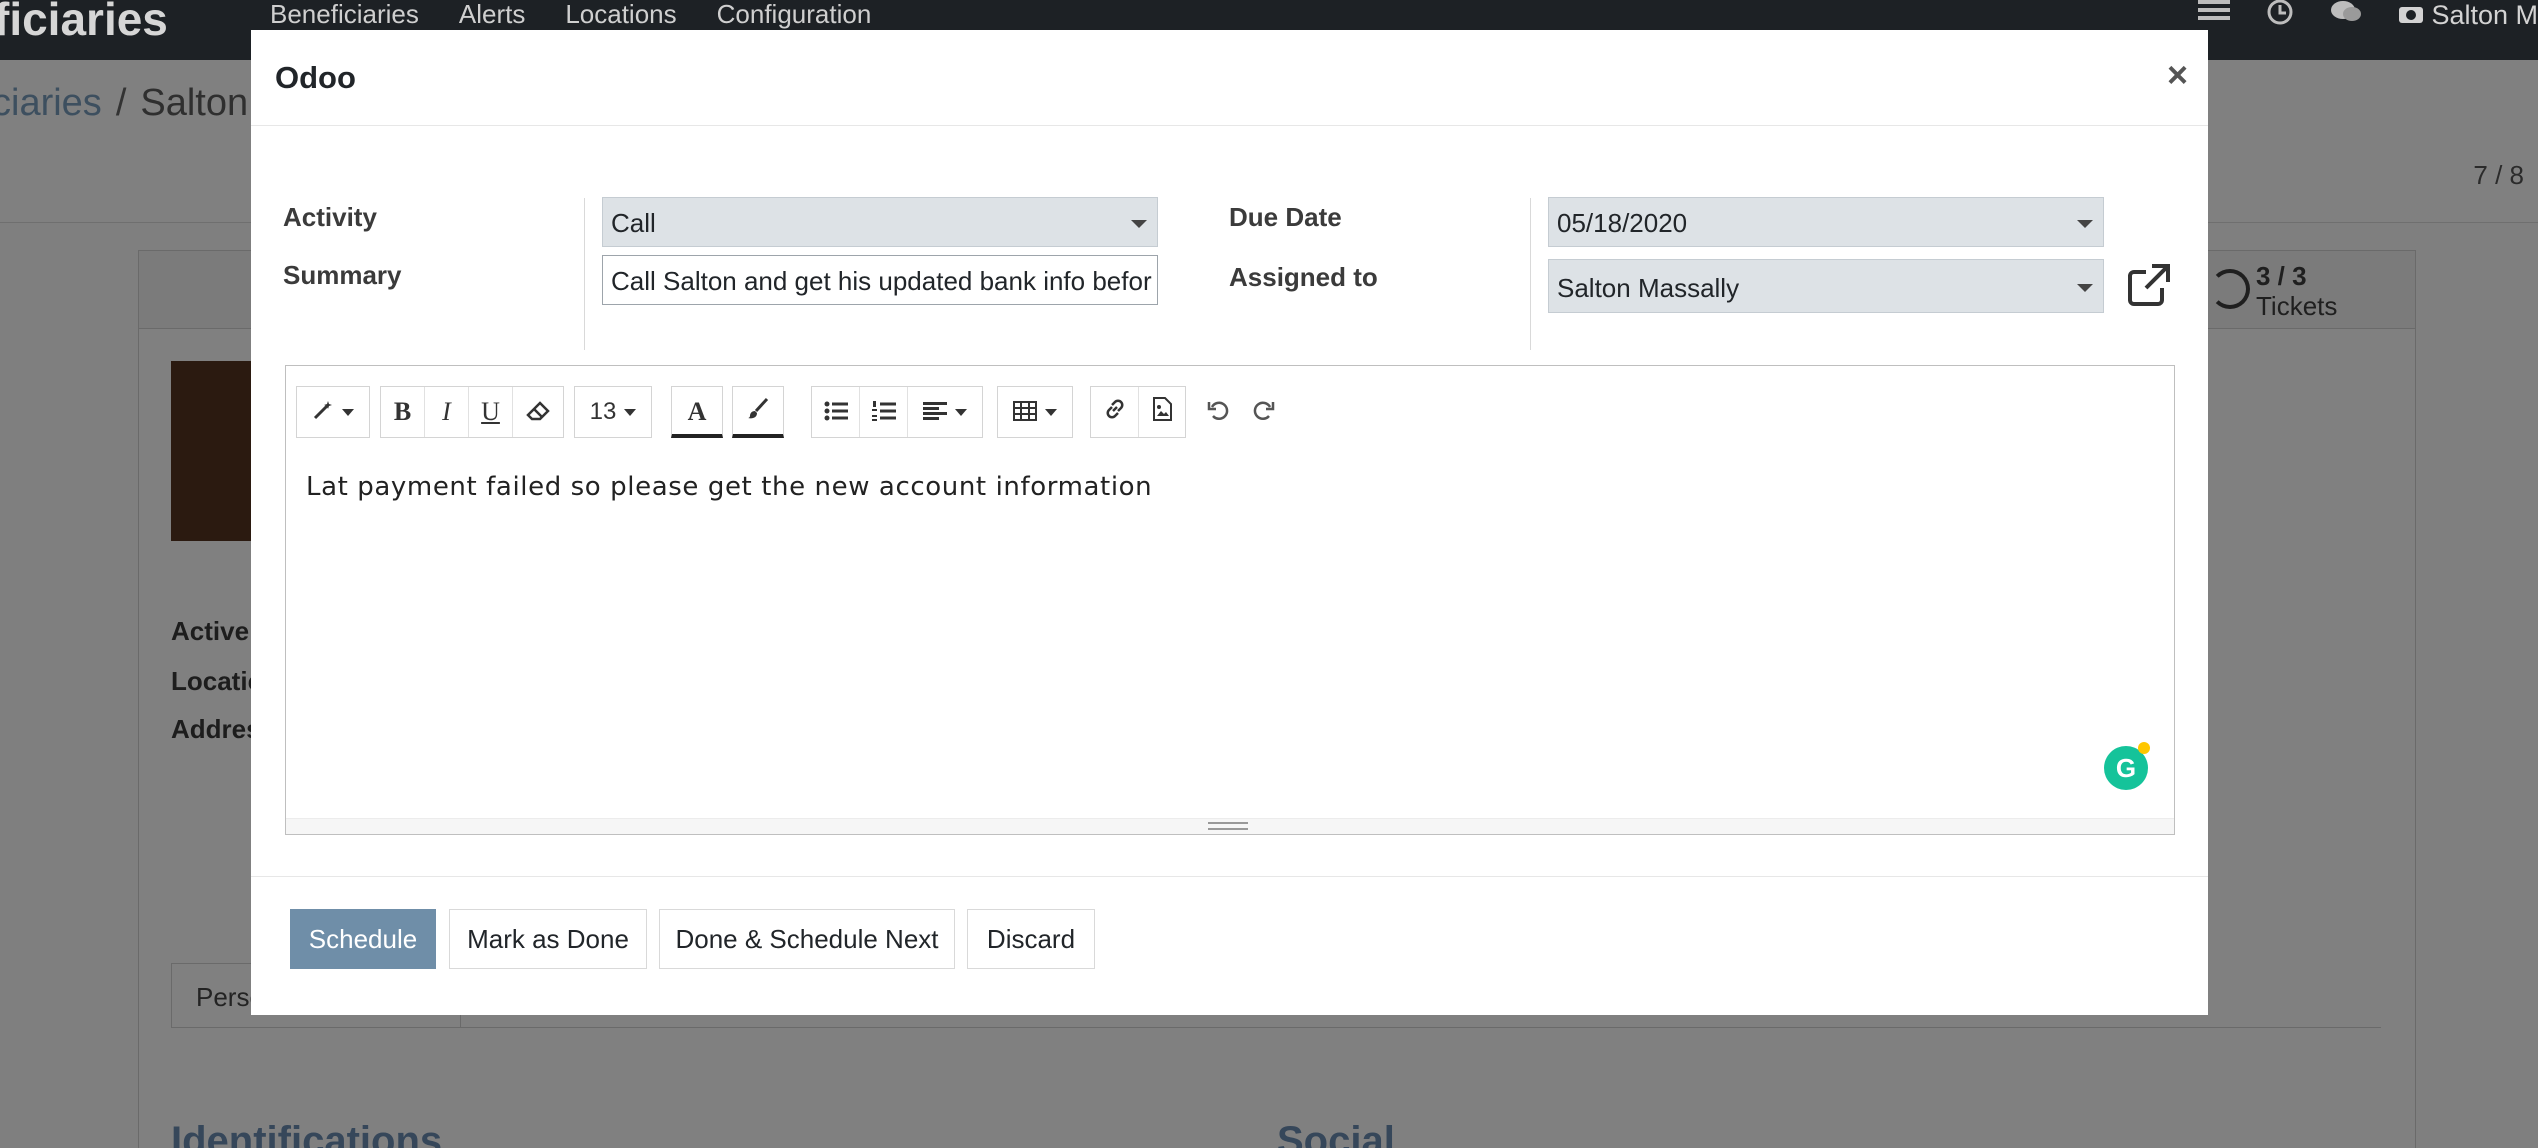  Describe the element at coordinates (363, 939) in the screenshot. I see `schedule-button: Schedule` at that location.